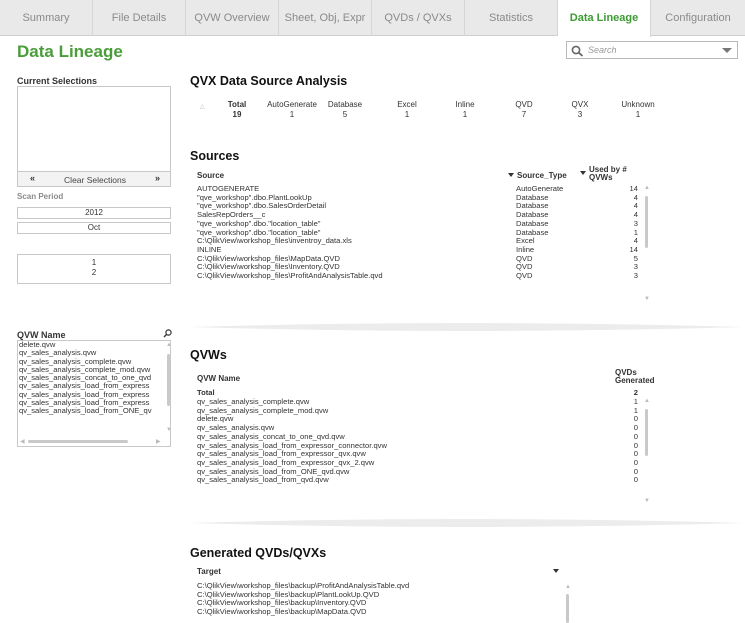 The width and height of the screenshot is (745, 623). What do you see at coordinates (94, 273) in the screenshot?
I see `day-item: 2` at bounding box center [94, 273].